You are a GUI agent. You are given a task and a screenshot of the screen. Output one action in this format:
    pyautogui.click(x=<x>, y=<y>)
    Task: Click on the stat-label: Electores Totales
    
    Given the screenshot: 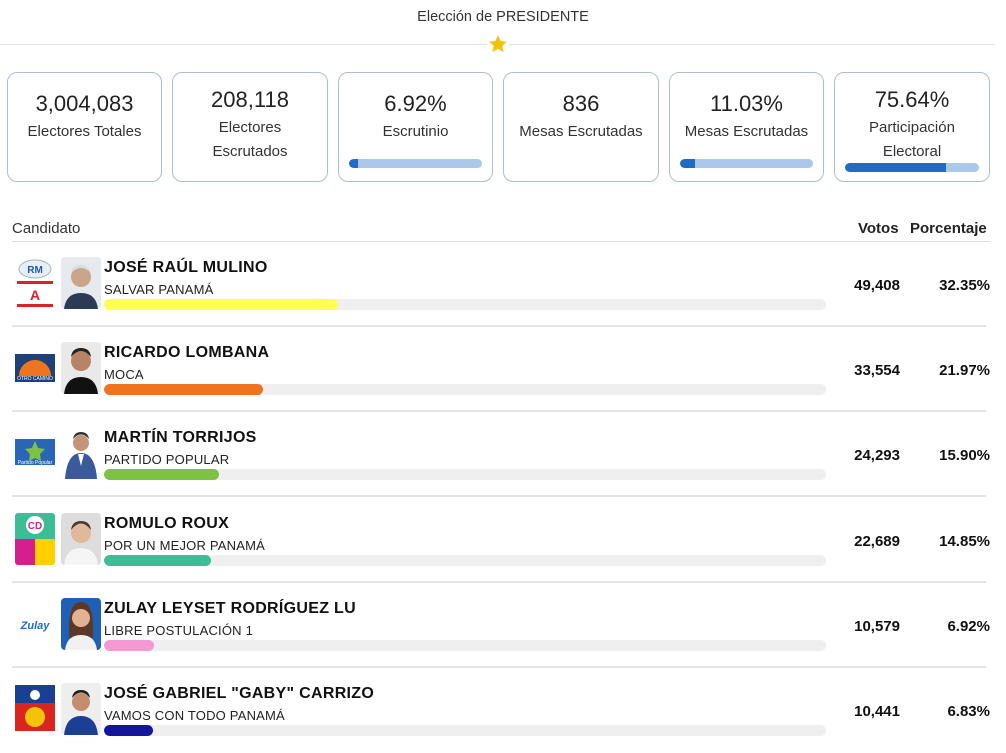 What is the action you would take?
    pyautogui.click(x=84, y=131)
    